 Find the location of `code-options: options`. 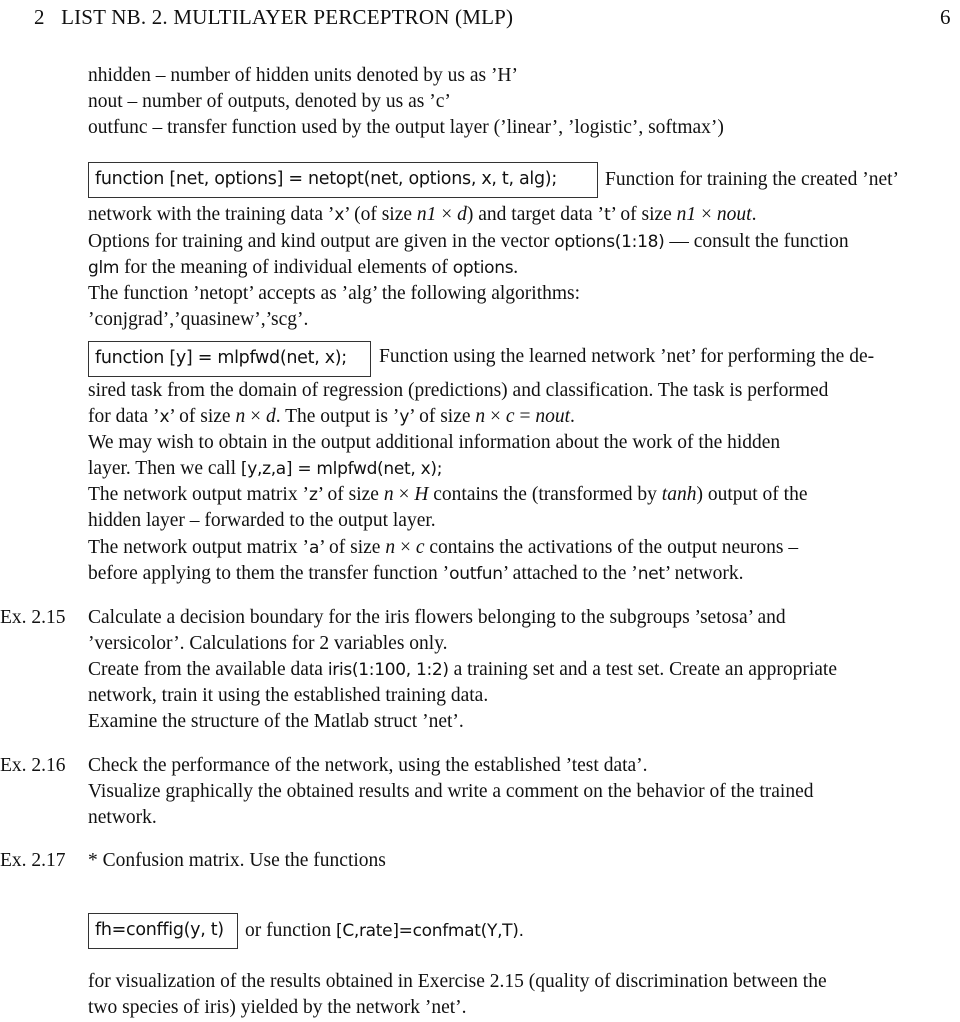

code-options: options is located at coordinates (483, 268).